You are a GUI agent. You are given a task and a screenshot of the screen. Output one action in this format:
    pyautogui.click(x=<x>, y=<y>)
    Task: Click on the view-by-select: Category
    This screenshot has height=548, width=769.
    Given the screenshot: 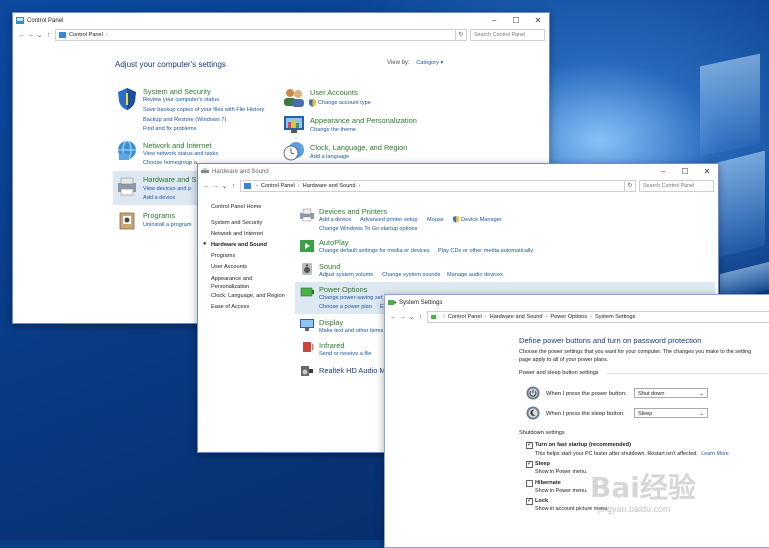 What is the action you would take?
    pyautogui.click(x=427, y=63)
    